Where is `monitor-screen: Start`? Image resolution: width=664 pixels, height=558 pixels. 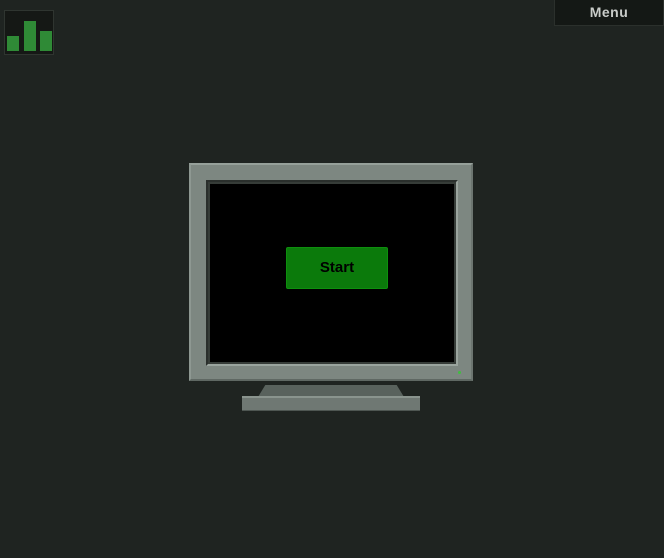
monitor-screen: Start is located at coordinates (332, 273).